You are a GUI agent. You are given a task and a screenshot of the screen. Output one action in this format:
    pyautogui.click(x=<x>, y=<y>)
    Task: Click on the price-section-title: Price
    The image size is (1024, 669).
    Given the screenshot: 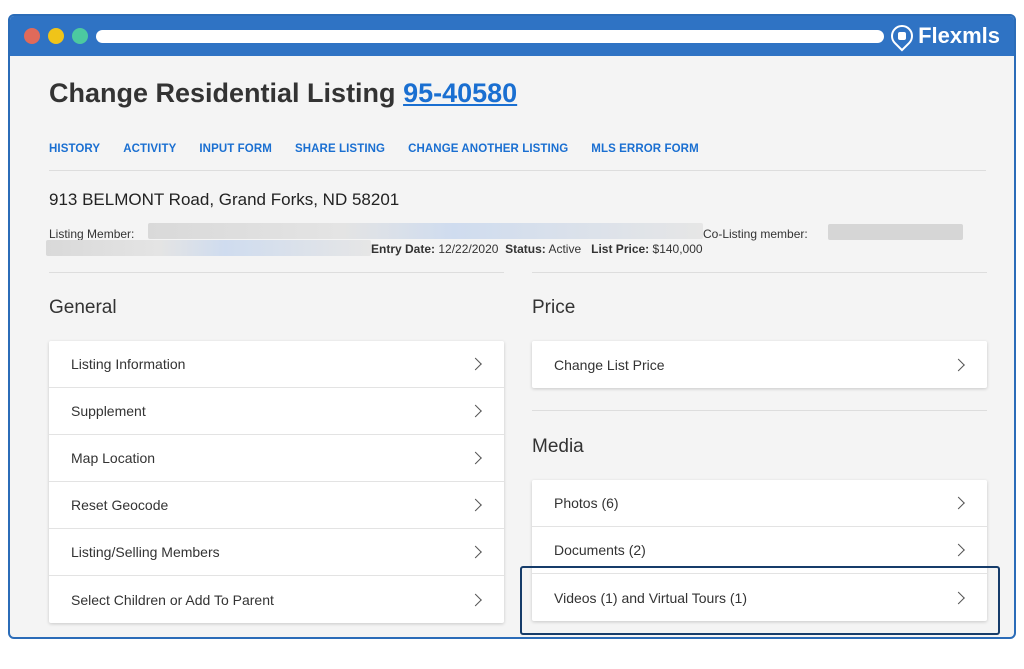 What is the action you would take?
    pyautogui.click(x=554, y=307)
    